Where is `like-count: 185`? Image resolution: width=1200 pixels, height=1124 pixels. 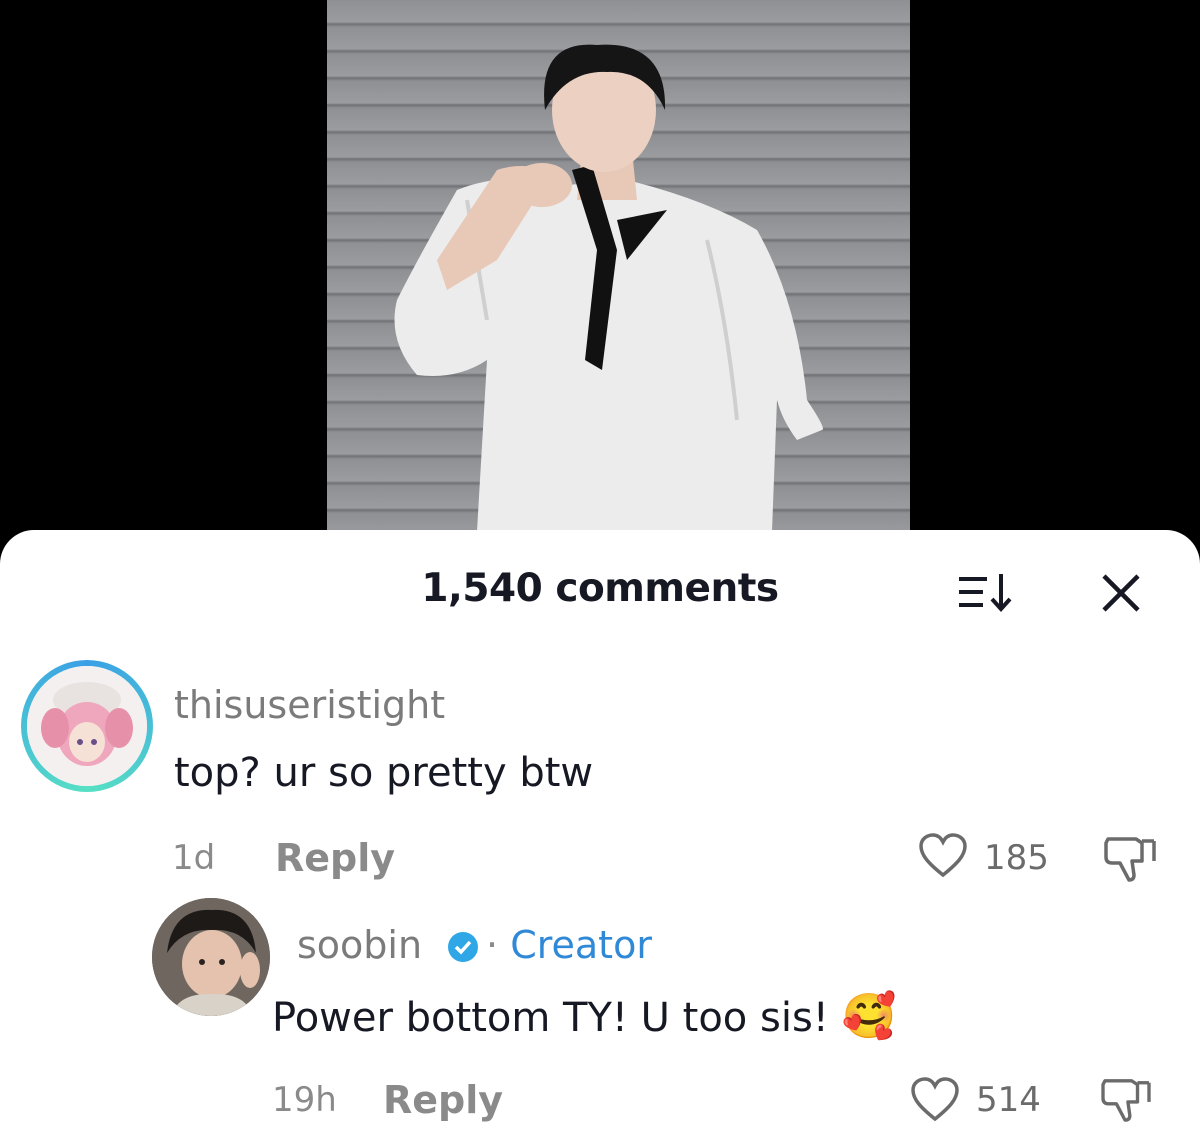
like-count: 185 is located at coordinates (1016, 858).